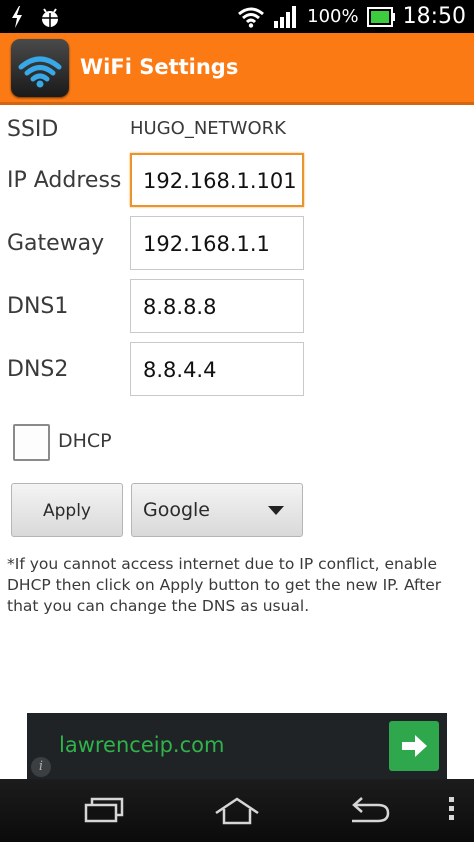 This screenshot has height=842, width=474. What do you see at coordinates (31, 442) in the screenshot?
I see `dhcp-checkbox` at bounding box center [31, 442].